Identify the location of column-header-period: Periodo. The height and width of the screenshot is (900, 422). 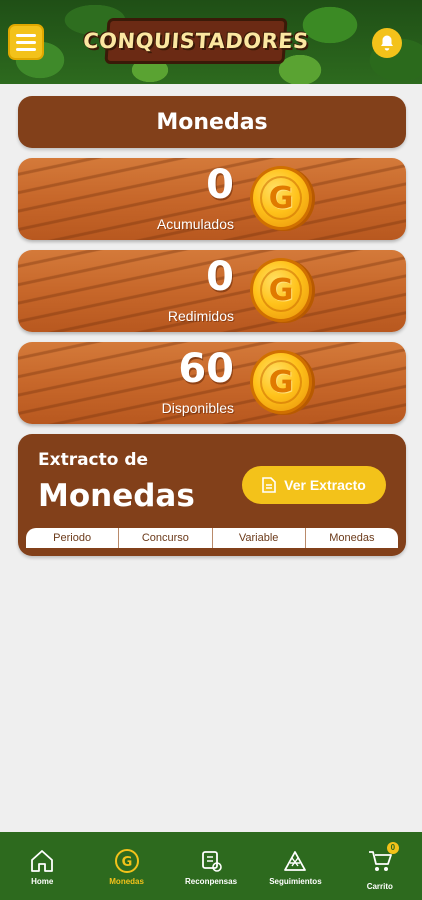
(73, 538).